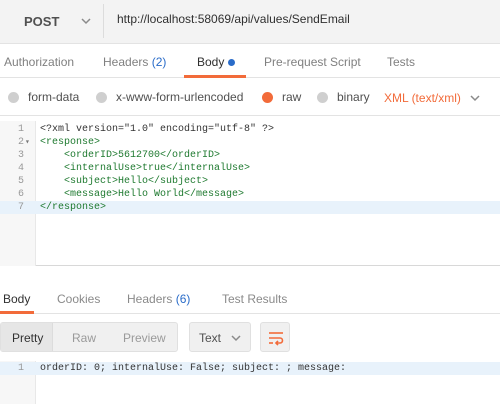 The width and height of the screenshot is (500, 404). Describe the element at coordinates (292, 97) in the screenshot. I see `radio-label: raw` at that location.